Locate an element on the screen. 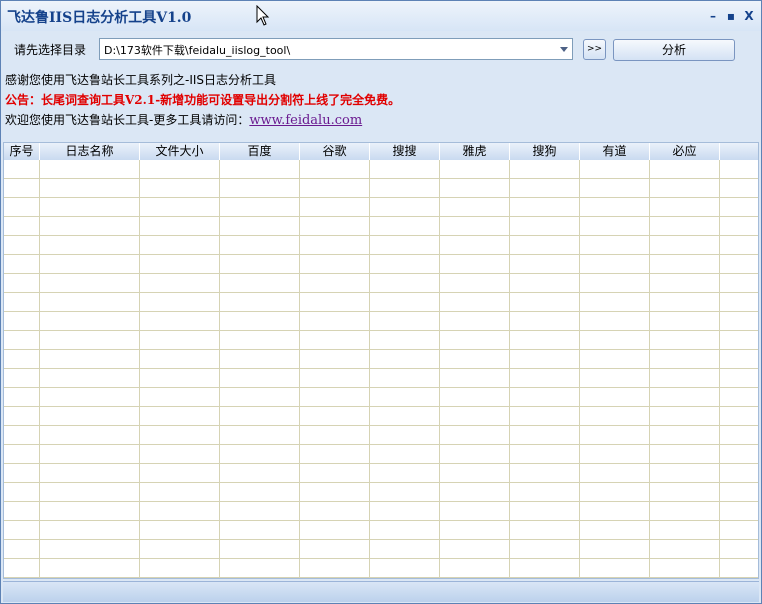 The image size is (762, 604). thanks-text: 感谢您使用飞达鲁站长工具系列之-IIS日志分析工具 is located at coordinates (141, 80).